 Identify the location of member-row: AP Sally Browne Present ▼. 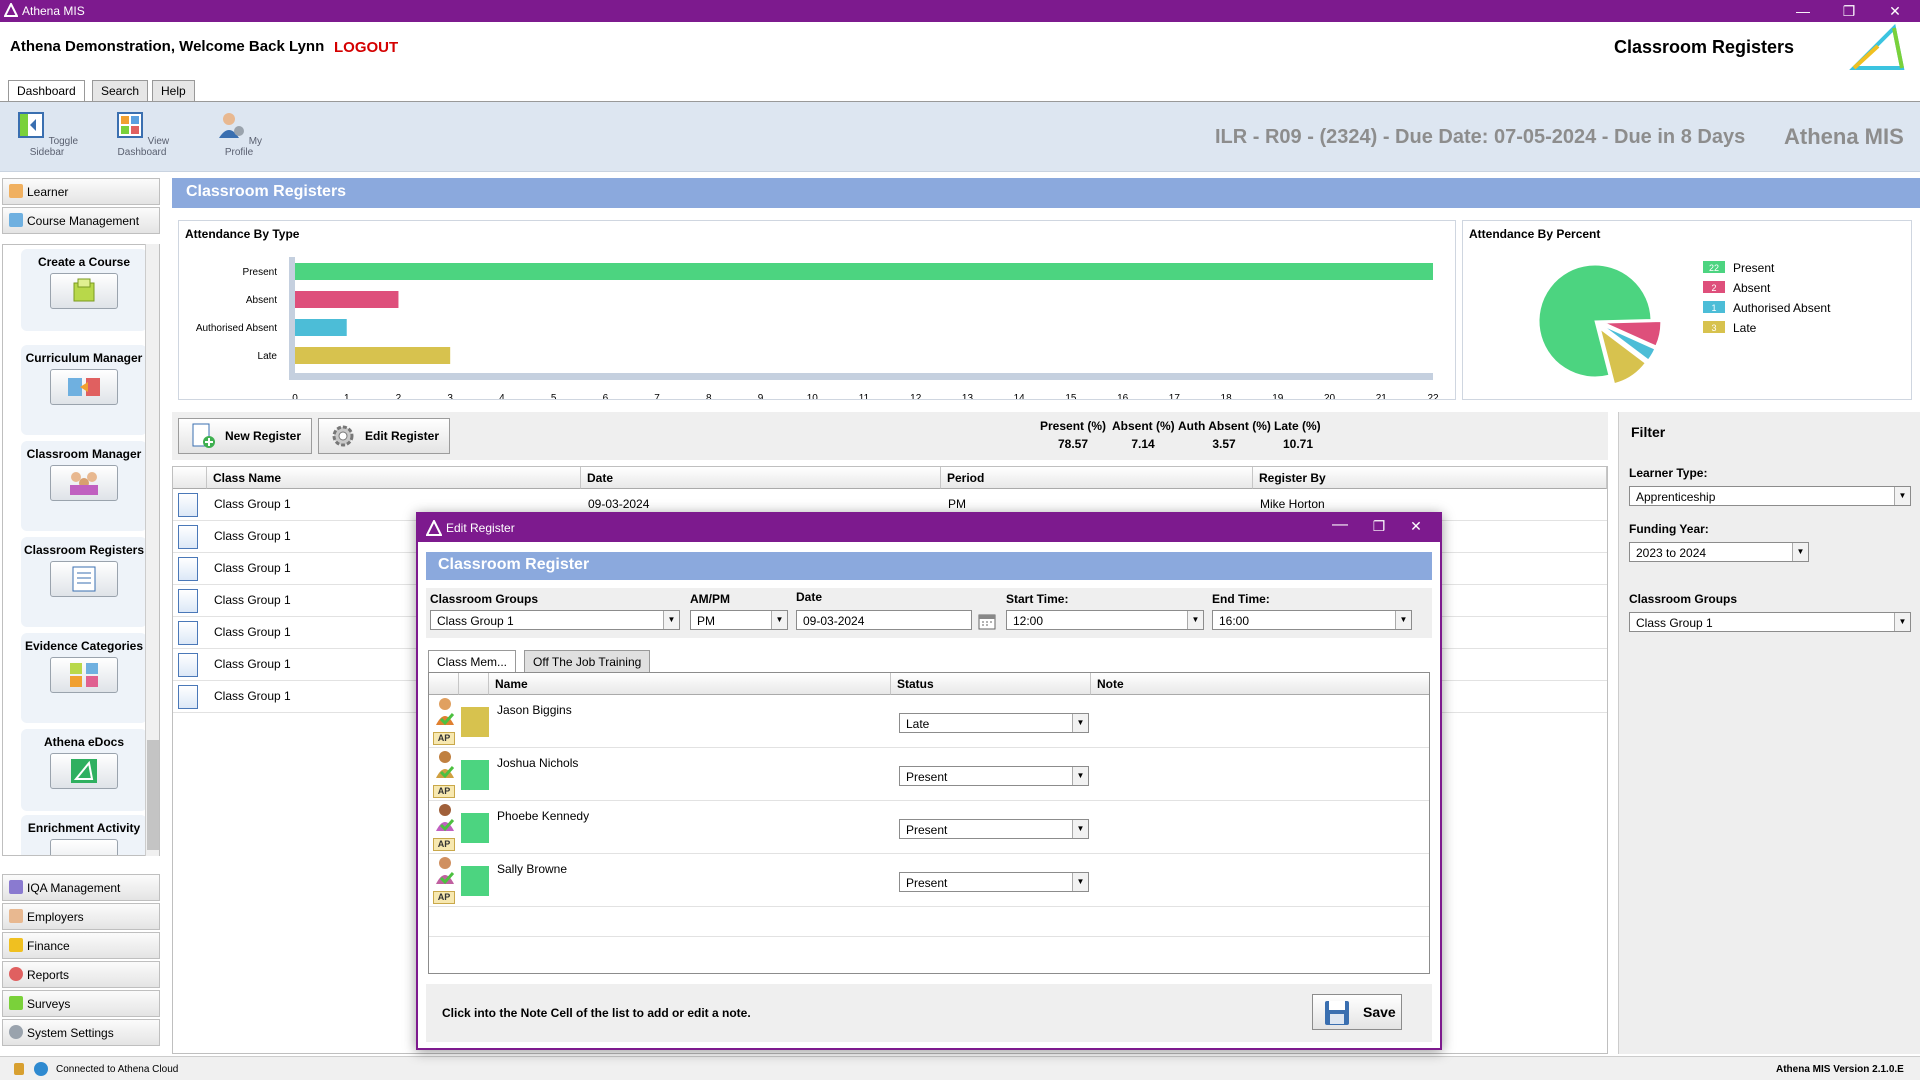
(929, 880).